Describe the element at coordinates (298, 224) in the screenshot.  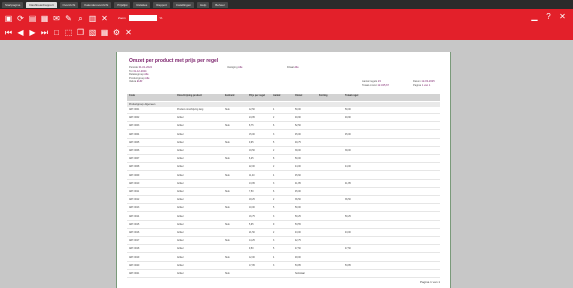
I see `table-cell: 53,55` at that location.